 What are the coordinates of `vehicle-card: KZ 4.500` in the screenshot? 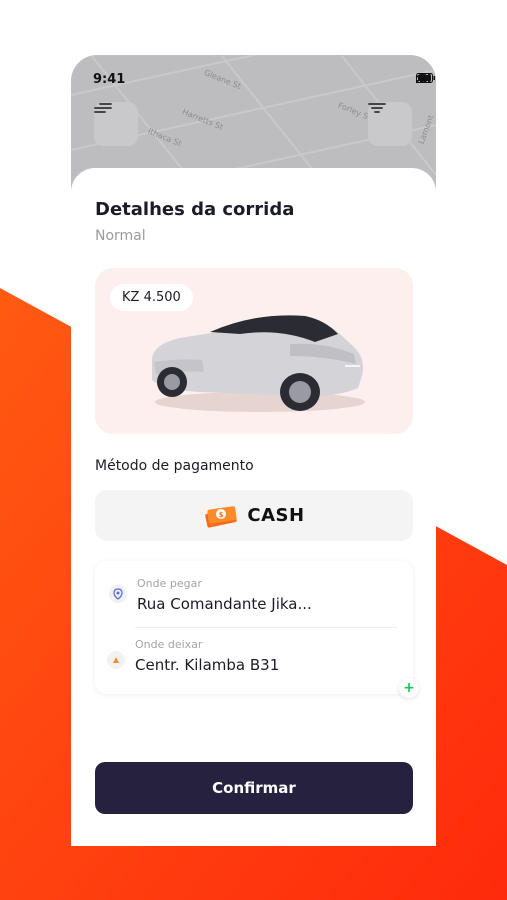 It's located at (254, 351).